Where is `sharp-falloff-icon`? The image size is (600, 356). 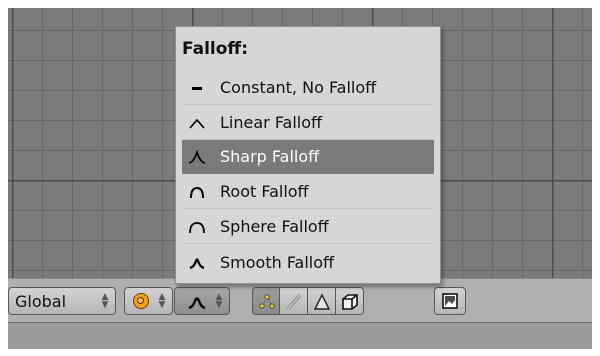 sharp-falloff-icon is located at coordinates (197, 157).